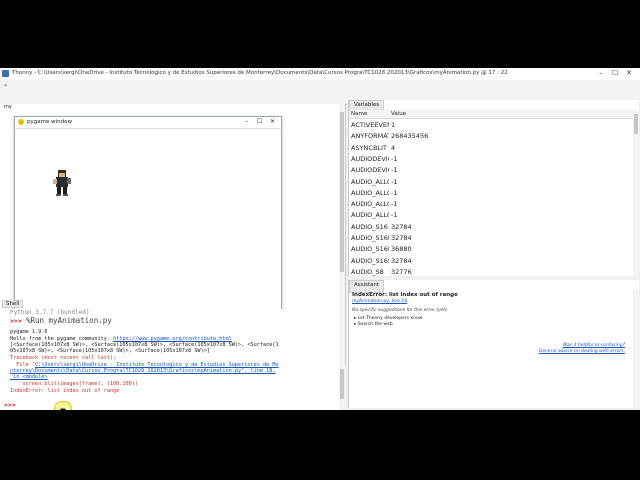 This screenshot has height=480, width=640. I want to click on variable-row: AUDIO_S16LSB32784, so click(491, 237).